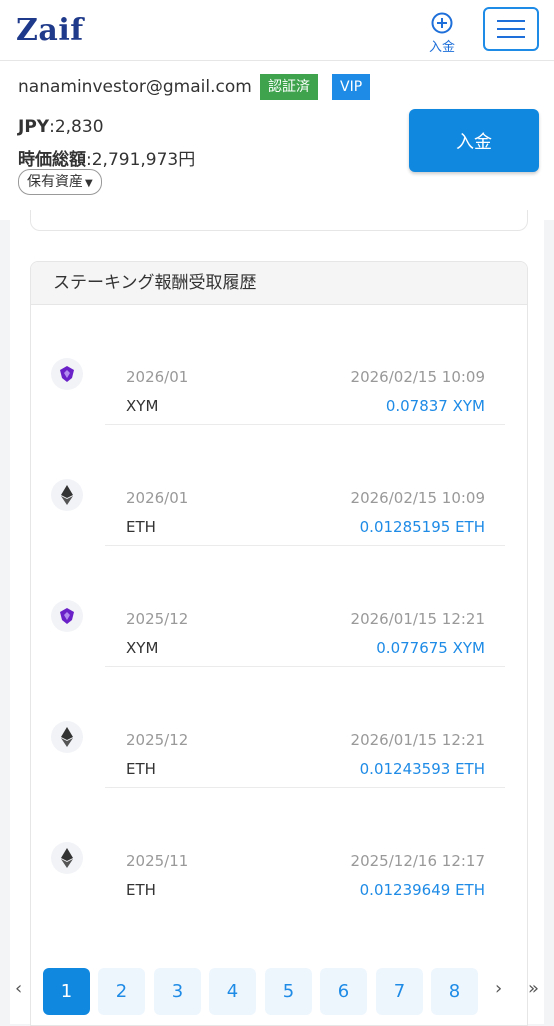 Image resolution: width=554 pixels, height=1026 pixels. I want to click on holdings-dropdown: 保有資産 ▼, so click(60, 182).